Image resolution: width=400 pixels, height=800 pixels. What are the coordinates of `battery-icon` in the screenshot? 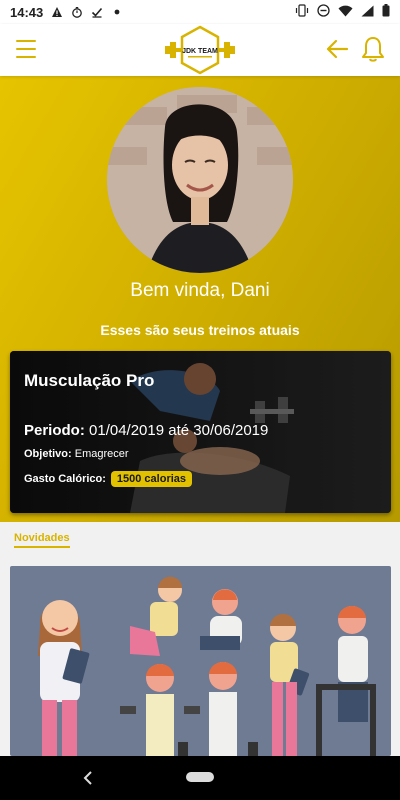 It's located at (386, 12).